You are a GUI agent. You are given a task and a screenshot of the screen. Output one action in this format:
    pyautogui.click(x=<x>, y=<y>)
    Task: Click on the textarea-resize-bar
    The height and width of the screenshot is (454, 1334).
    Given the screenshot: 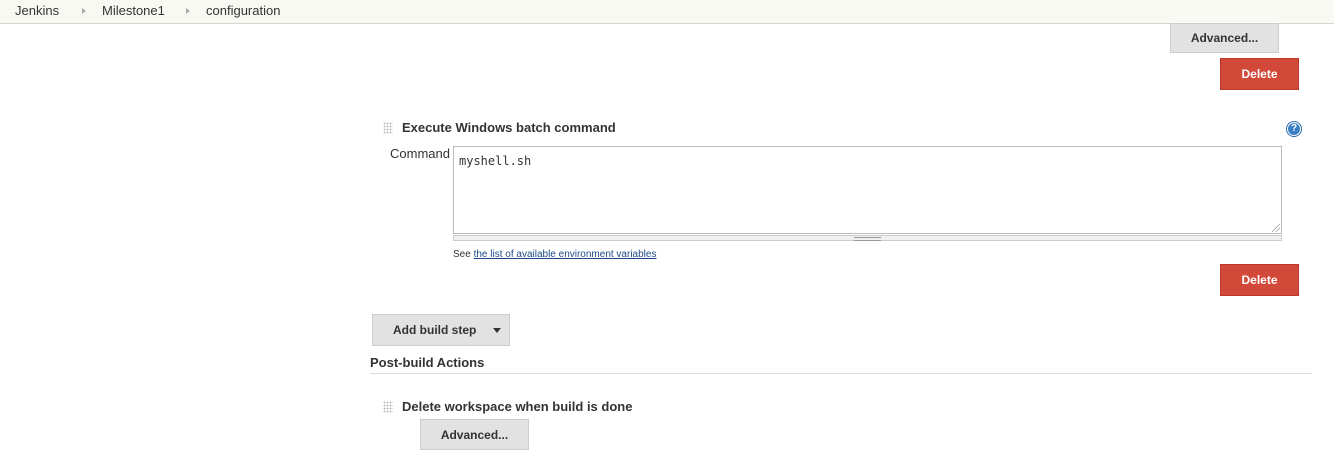 What is the action you would take?
    pyautogui.click(x=867, y=238)
    